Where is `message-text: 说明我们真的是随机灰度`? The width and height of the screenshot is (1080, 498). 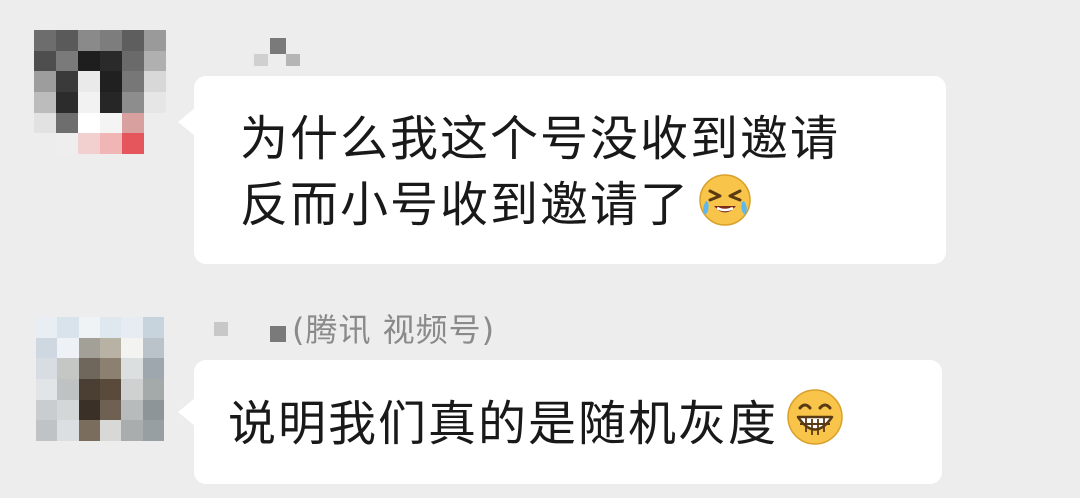
message-text: 说明我们真的是随机灰度 is located at coordinates (536, 425).